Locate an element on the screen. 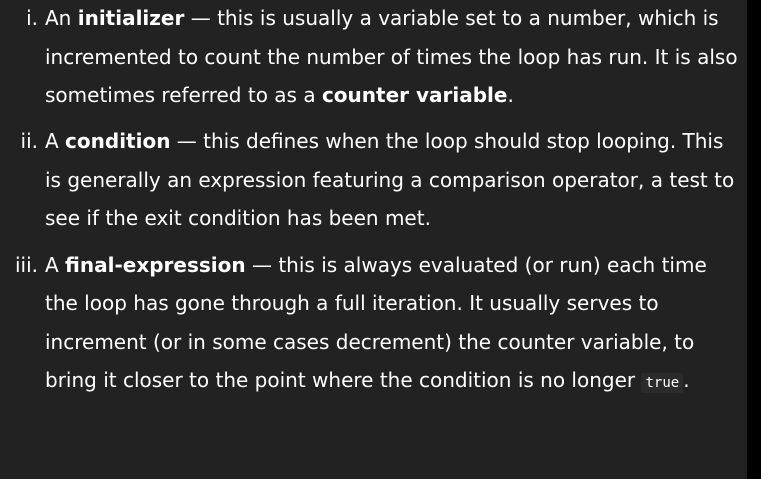  list-marker: ii. is located at coordinates (29, 141).